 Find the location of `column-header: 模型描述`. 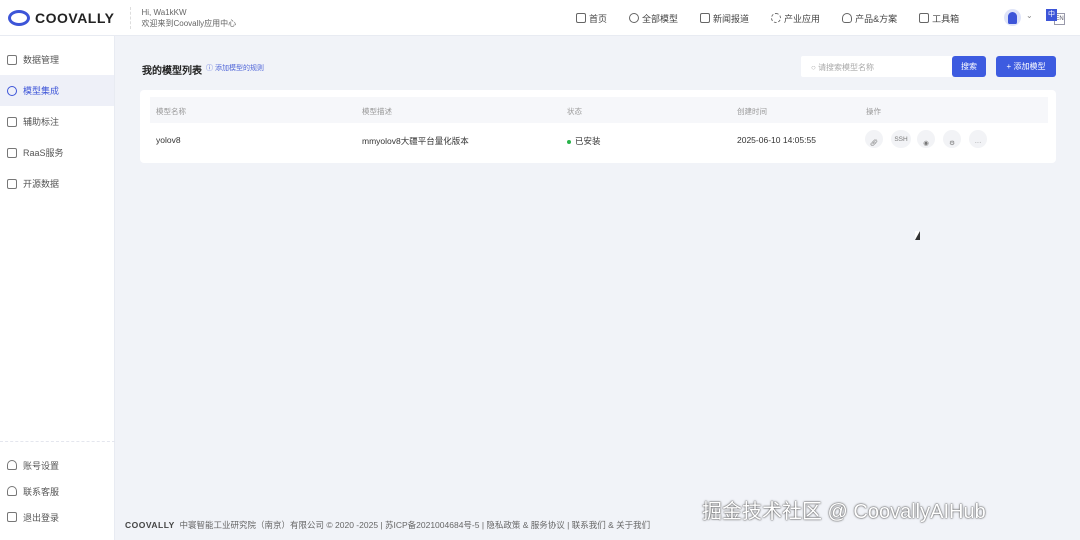

column-header: 模型描述 is located at coordinates (377, 111).